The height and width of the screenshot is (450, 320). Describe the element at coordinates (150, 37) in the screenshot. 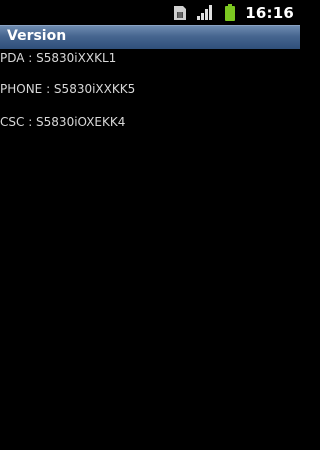

I see `title-bar: Version` at that location.